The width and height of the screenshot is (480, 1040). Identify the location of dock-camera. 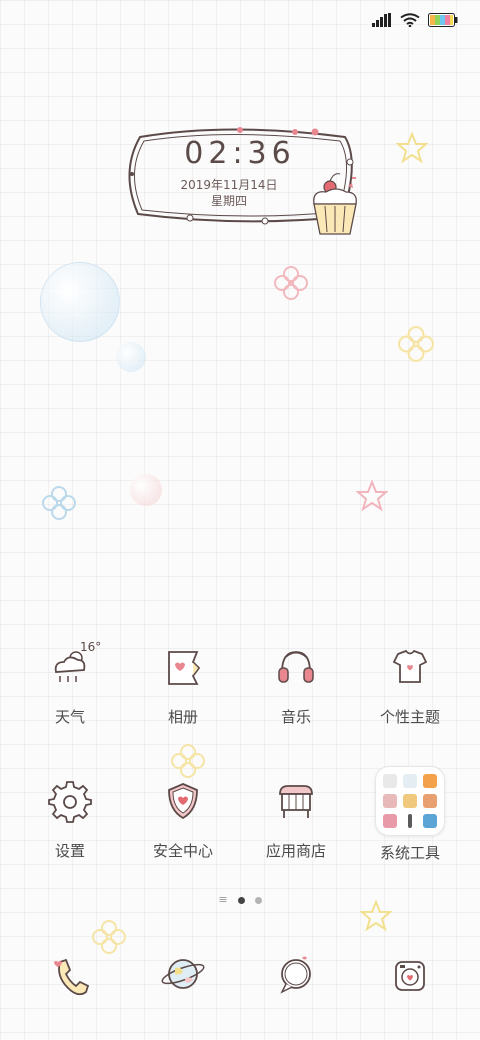
(410, 976).